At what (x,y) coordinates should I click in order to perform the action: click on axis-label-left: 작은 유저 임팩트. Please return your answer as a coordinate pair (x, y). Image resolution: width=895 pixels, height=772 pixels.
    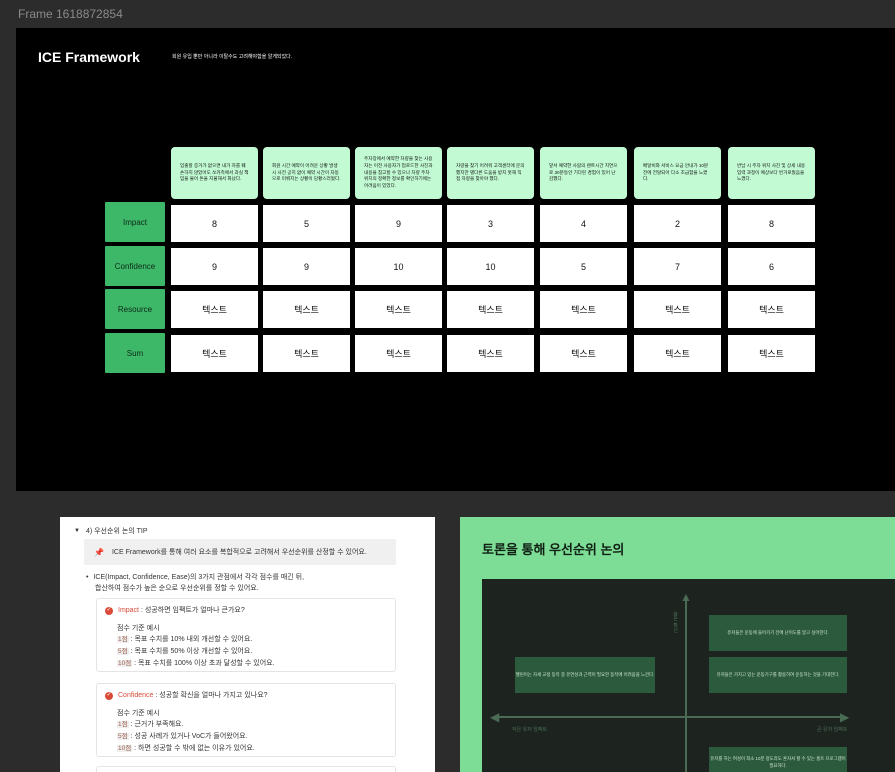
    Looking at the image, I should click on (529, 730).